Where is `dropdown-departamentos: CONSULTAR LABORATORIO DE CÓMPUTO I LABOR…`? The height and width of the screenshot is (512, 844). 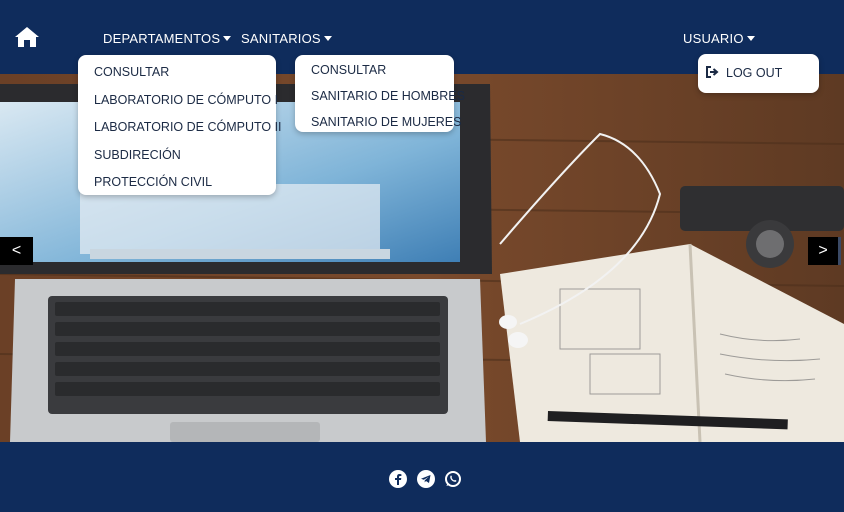 dropdown-departamentos: CONSULTAR LABORATORIO DE CÓMPUTO I LABOR… is located at coordinates (180, 125).